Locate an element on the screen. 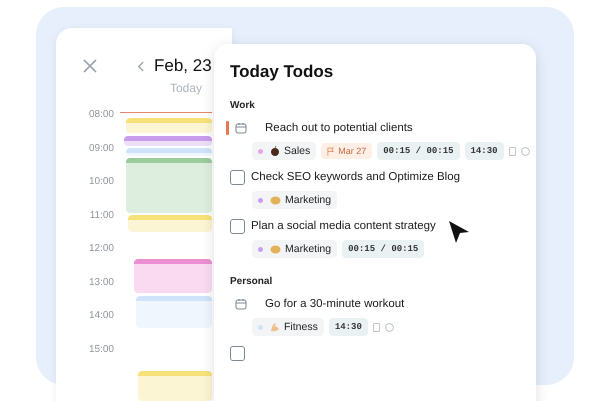  hour-label: 13:00 is located at coordinates (101, 283).